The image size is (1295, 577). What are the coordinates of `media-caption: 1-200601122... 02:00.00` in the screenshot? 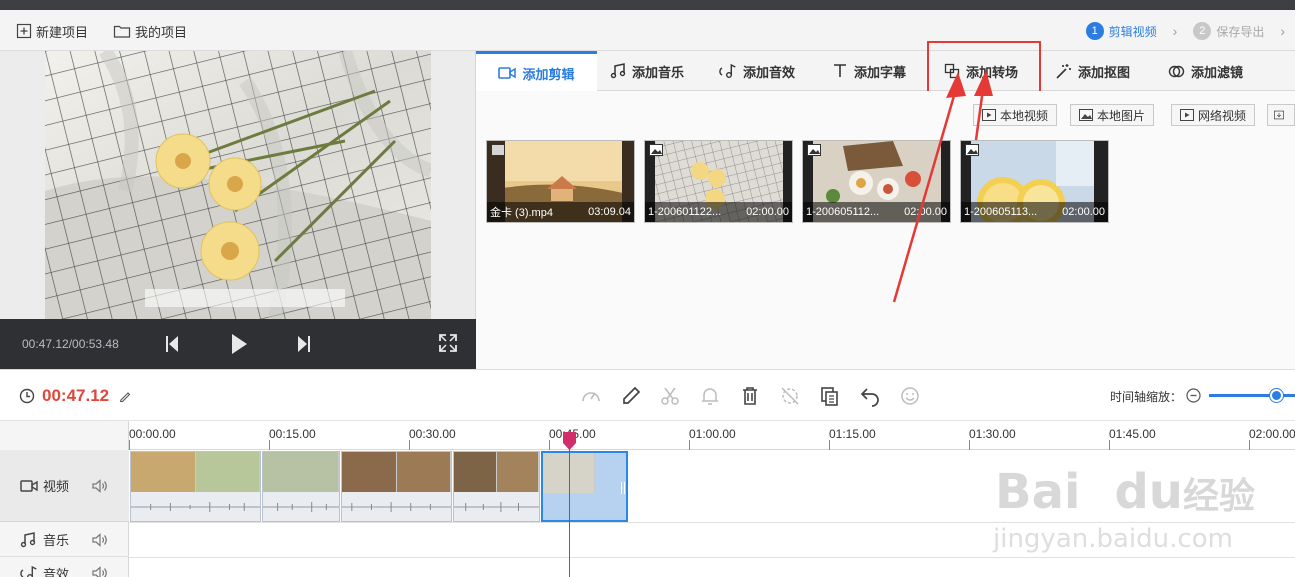 It's located at (718, 212).